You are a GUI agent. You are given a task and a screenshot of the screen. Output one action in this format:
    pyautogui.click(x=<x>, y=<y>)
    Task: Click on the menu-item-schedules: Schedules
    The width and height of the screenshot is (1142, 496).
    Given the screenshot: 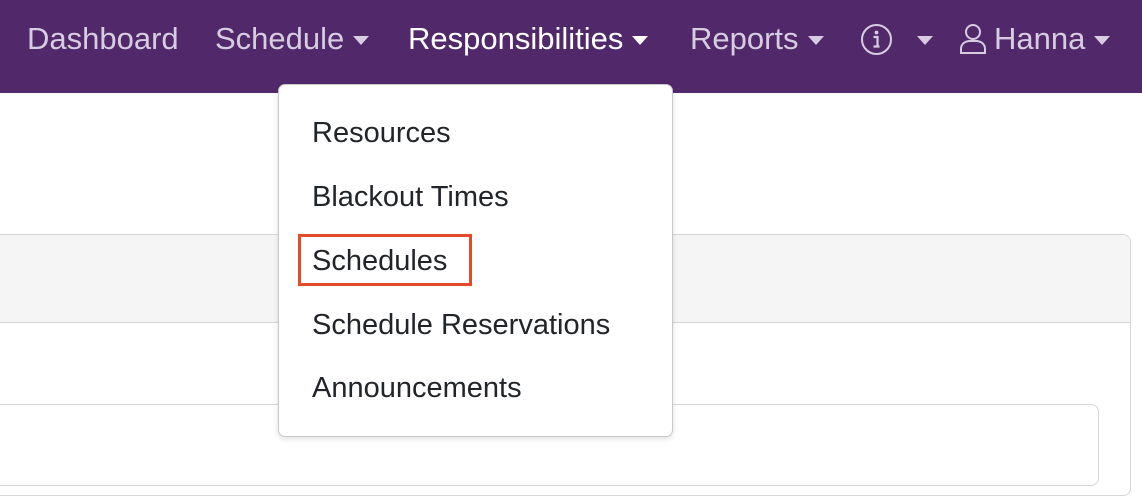 What is the action you would take?
    pyautogui.click(x=379, y=261)
    